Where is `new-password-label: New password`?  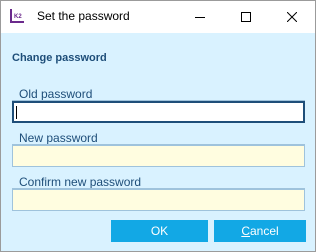 new-password-label: New password is located at coordinates (58, 138).